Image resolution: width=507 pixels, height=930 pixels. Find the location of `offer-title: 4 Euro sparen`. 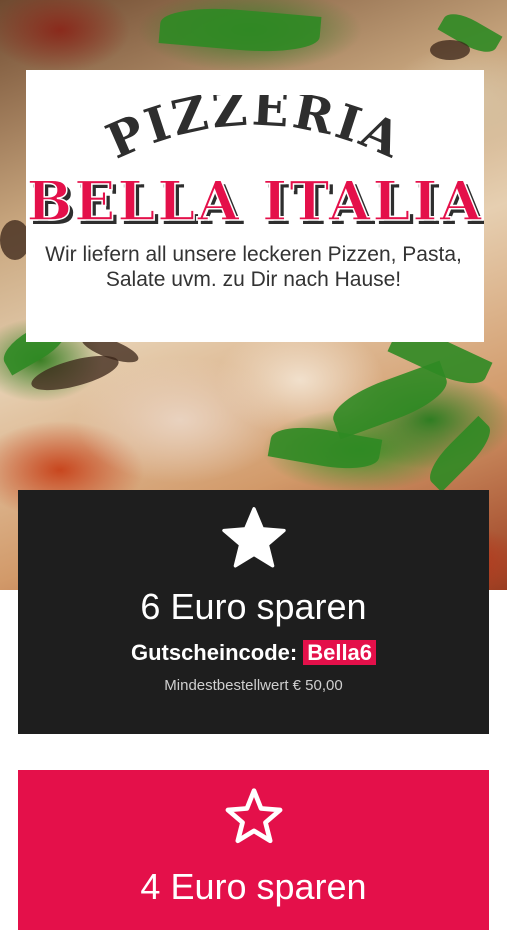

offer-title: 4 Euro sparen is located at coordinates (253, 886).